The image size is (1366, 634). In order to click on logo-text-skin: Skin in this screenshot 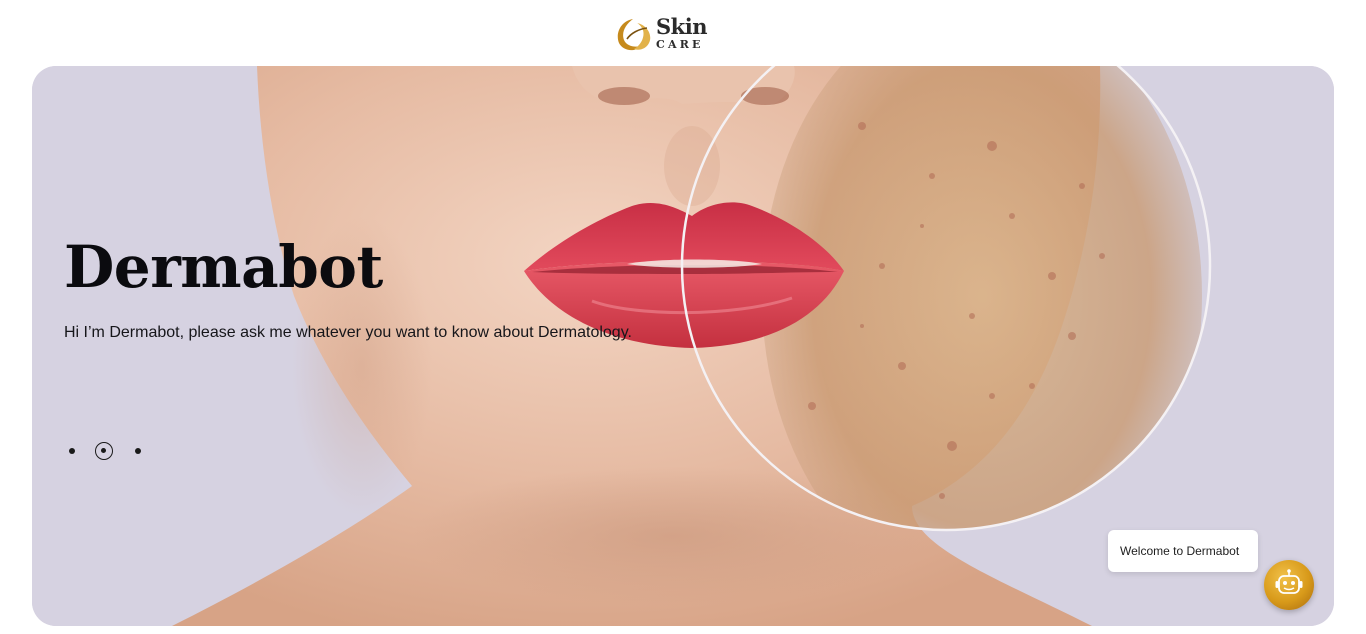, I will do `click(681, 26)`.